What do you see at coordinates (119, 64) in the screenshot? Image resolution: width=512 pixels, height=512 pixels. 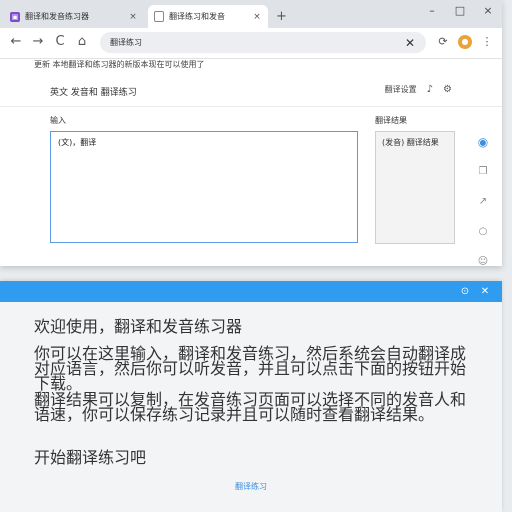 I see `info-bar: 更新 本地翻译和练习器的新版本现在可以使用了` at bounding box center [119, 64].